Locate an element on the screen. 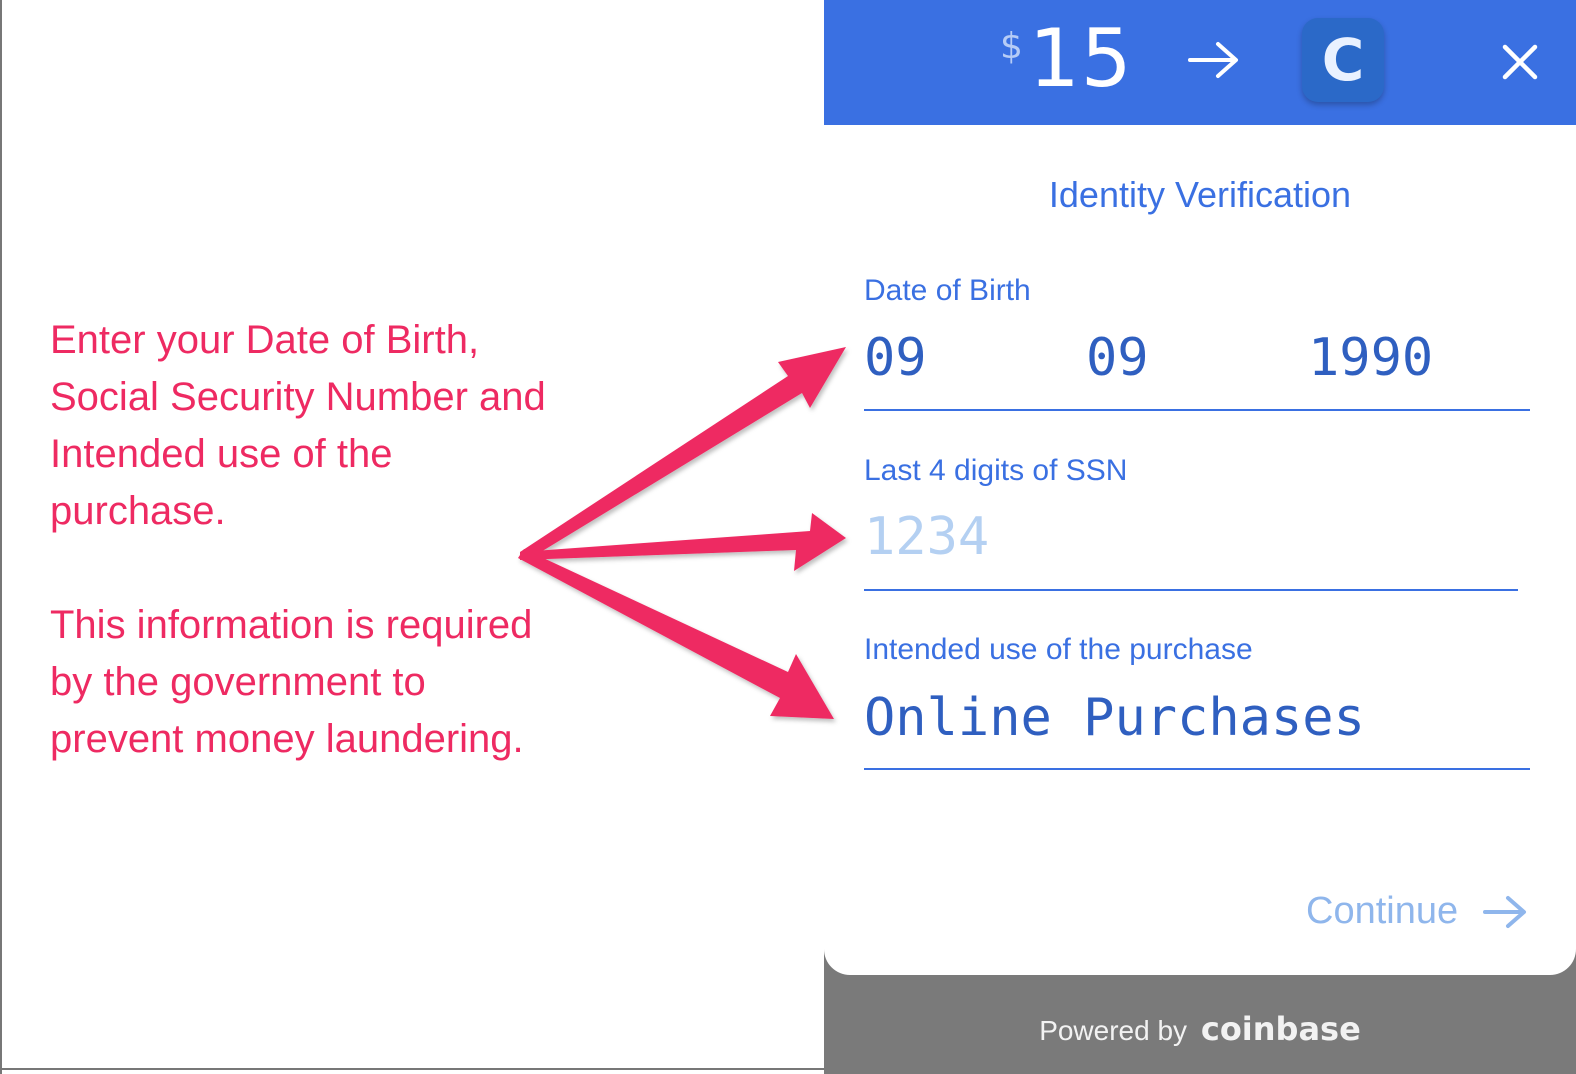 The image size is (1576, 1074). continue-label: Continue is located at coordinates (1382, 911).